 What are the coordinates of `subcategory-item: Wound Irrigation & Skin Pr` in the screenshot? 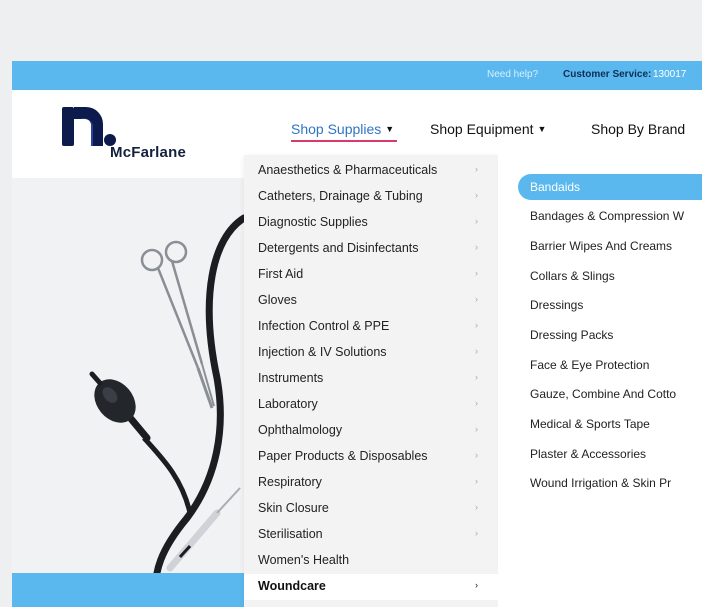 It's located at (610, 483).